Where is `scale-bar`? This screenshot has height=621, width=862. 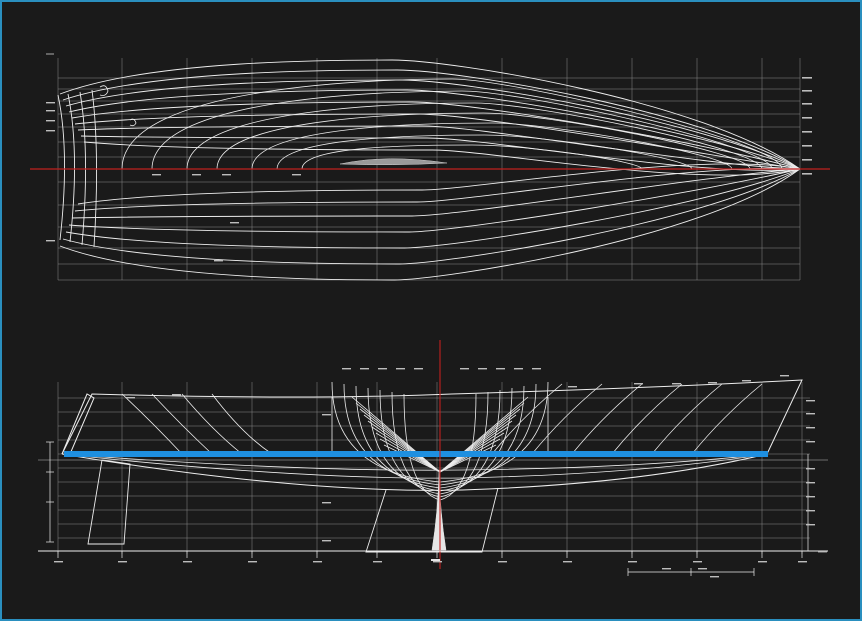 scale-bar is located at coordinates (691, 572).